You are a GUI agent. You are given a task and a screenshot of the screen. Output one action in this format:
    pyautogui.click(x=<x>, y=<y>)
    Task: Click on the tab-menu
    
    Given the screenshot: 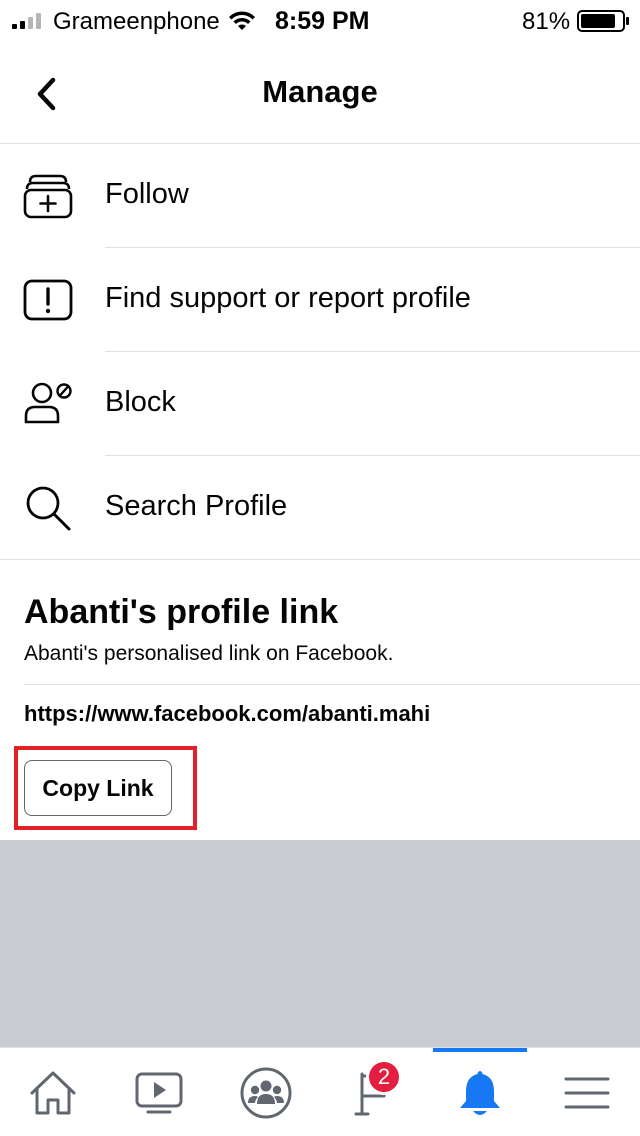 What is the action you would take?
    pyautogui.click(x=587, y=1092)
    